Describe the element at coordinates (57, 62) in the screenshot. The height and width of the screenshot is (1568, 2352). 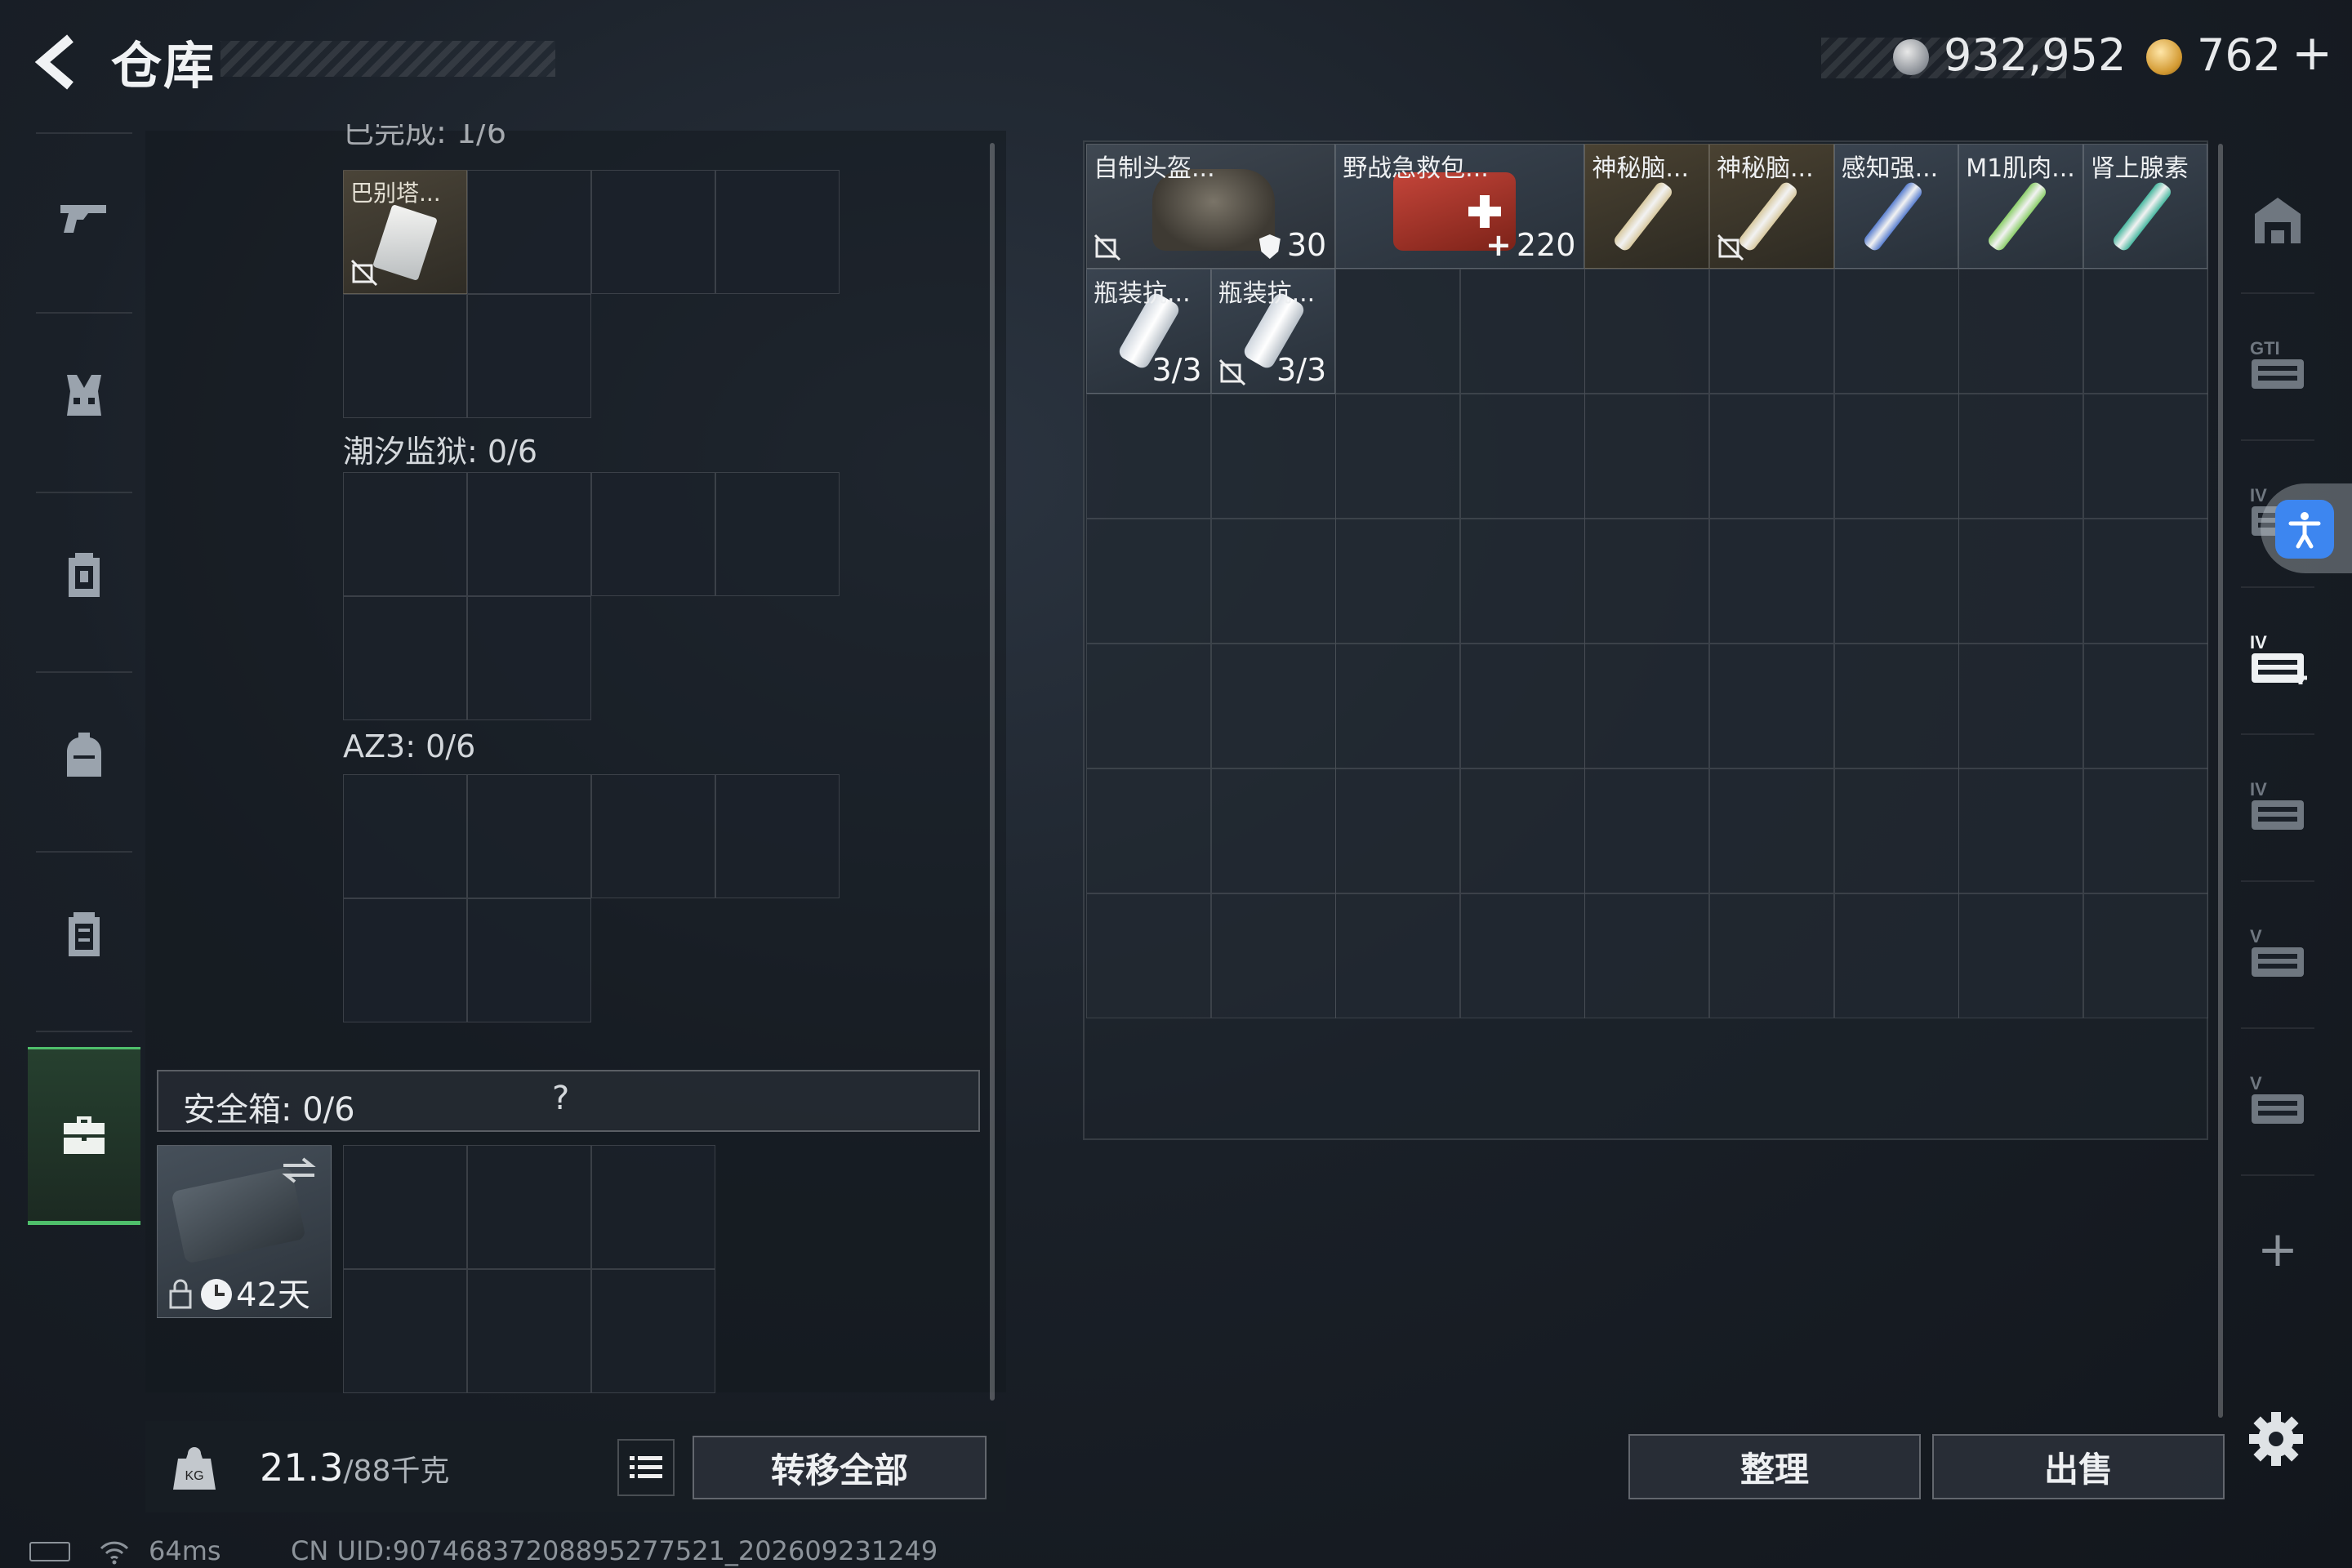
I see `back-button` at that location.